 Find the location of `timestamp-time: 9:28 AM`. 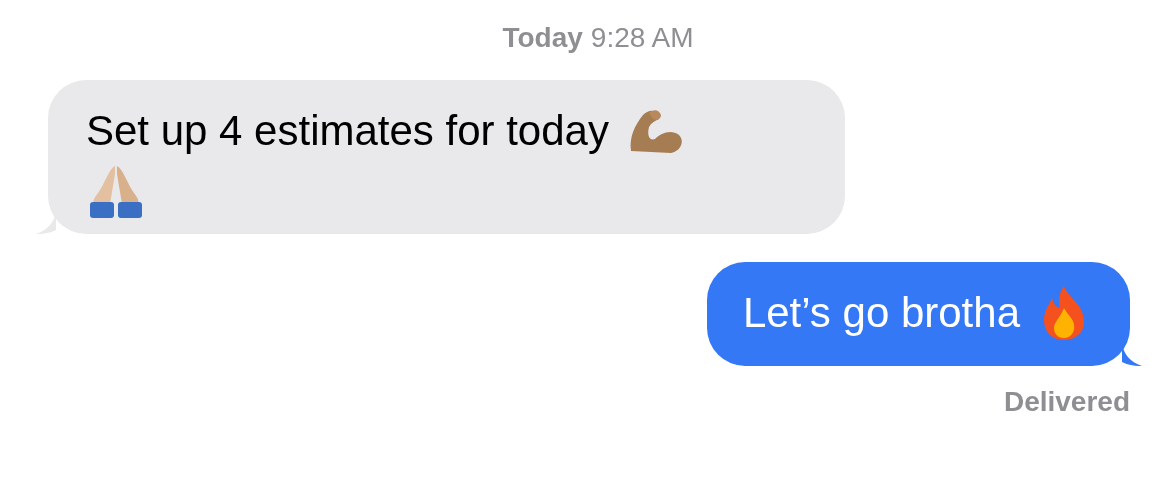

timestamp-time: 9:28 AM is located at coordinates (642, 38).